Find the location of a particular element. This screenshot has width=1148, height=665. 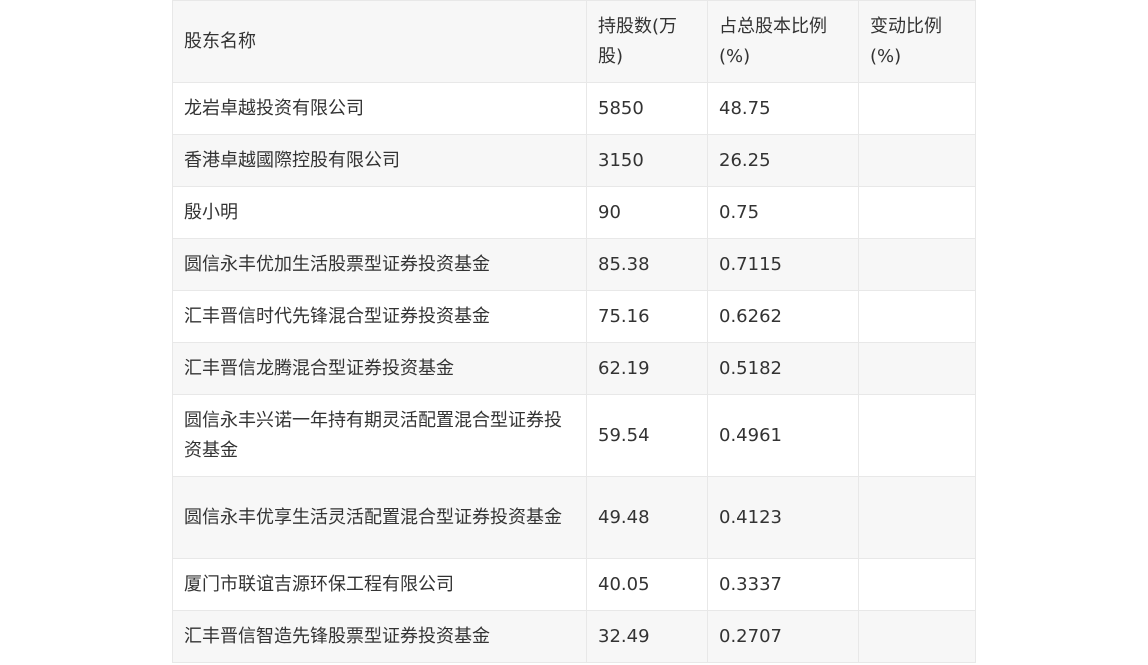

cell-name: 圆信永丰优加生活股票型证券投资基金 is located at coordinates (379, 264).